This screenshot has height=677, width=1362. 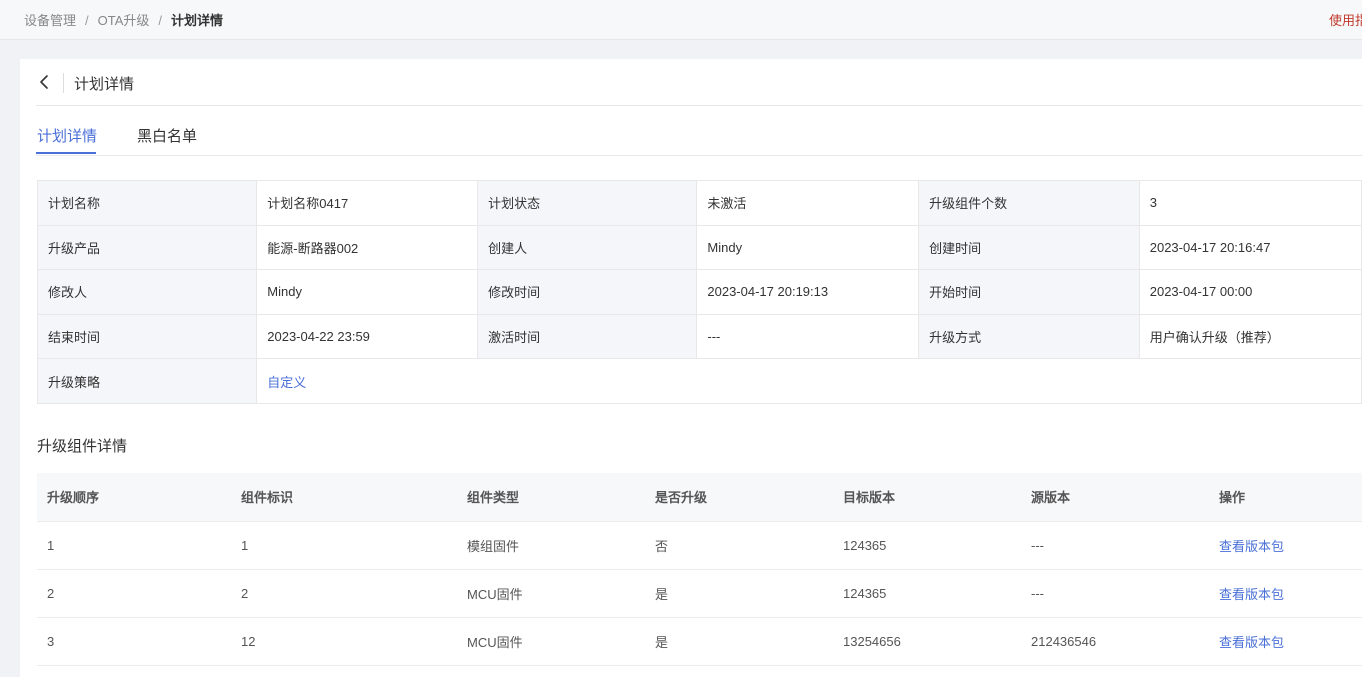 What do you see at coordinates (1029, 292) in the screenshot?
I see `detail-label: 开始时间` at bounding box center [1029, 292].